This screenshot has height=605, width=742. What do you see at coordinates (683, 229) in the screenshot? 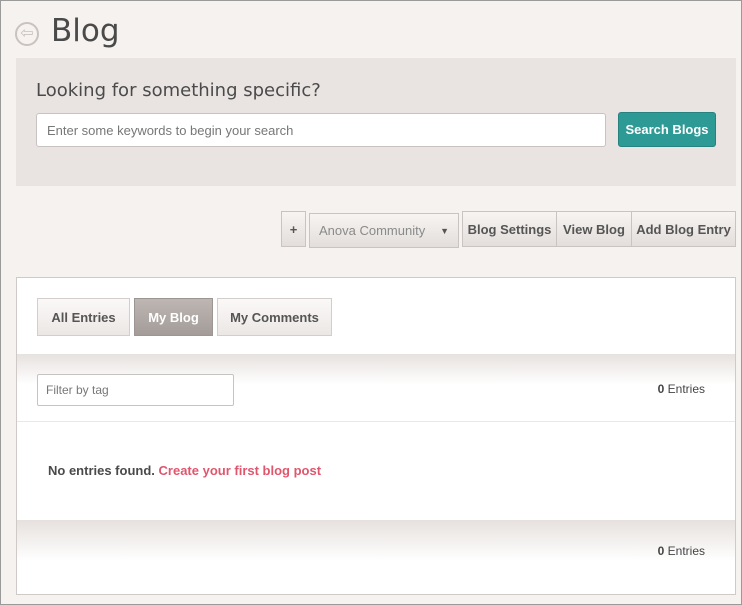
I see `add-blog-entry-button: Add Blog Entry` at bounding box center [683, 229].